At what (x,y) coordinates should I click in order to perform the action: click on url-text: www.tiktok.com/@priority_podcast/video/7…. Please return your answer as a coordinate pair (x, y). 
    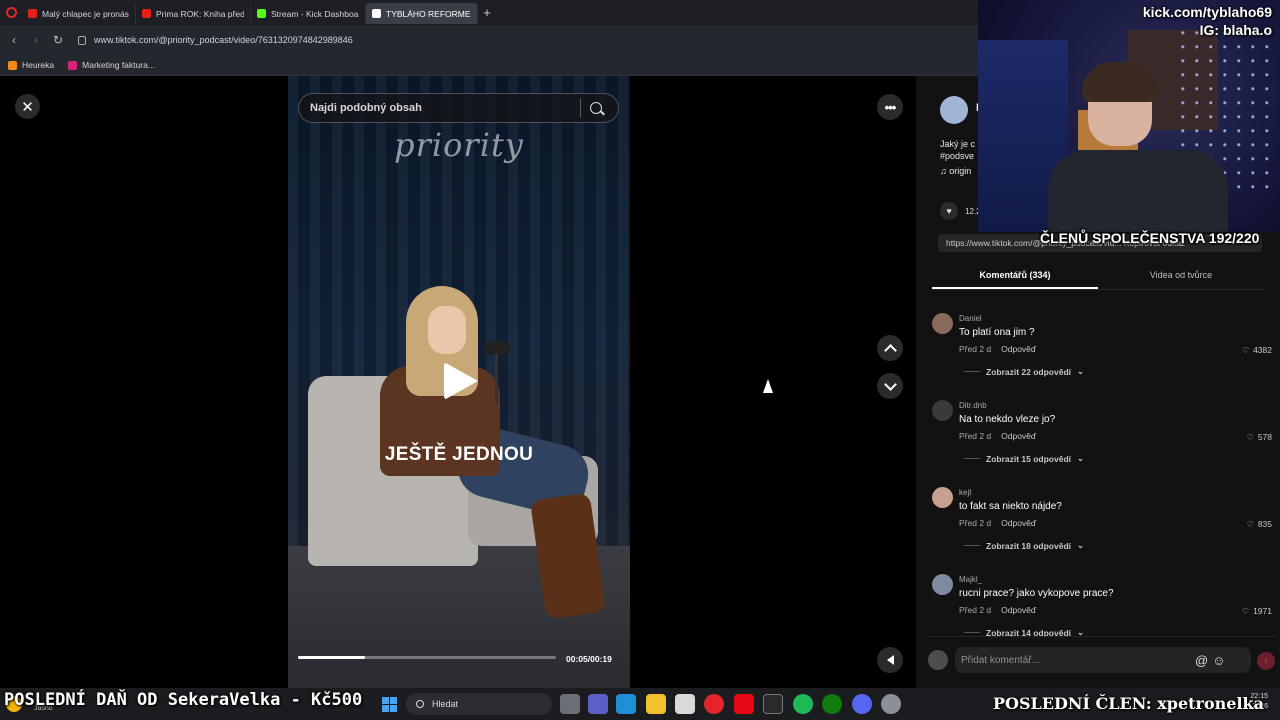
    Looking at the image, I should click on (223, 40).